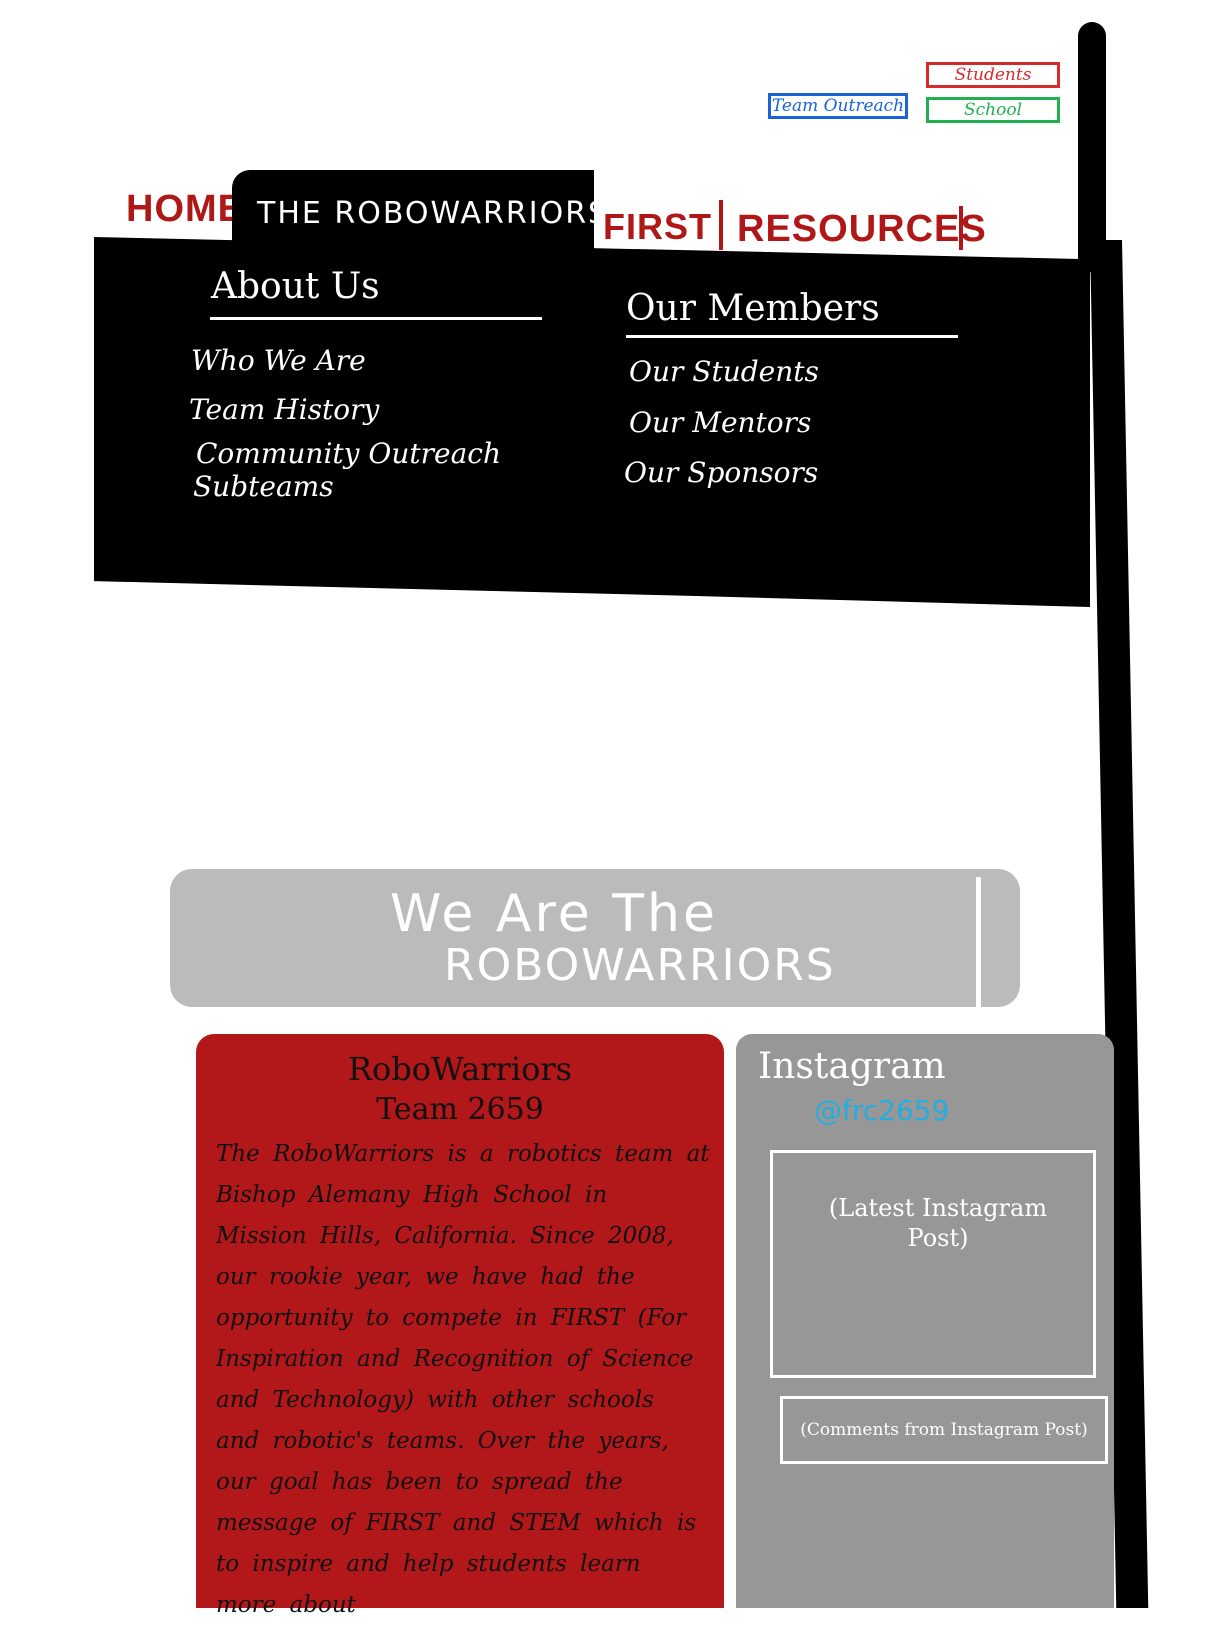 This screenshot has width=1206, height=1626. I want to click on our-members-heading: Our Members, so click(753, 308).